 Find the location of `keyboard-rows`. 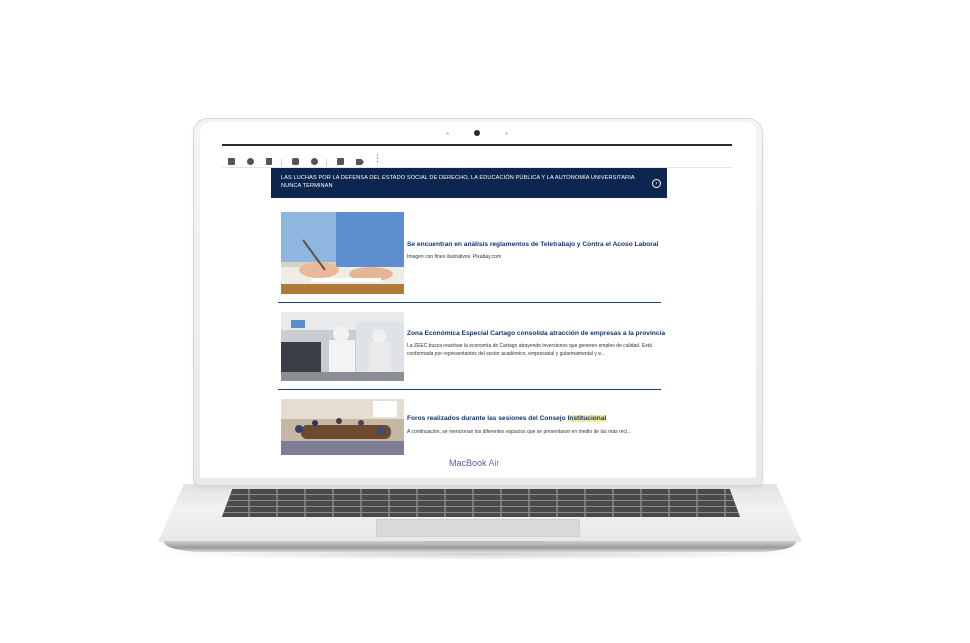

keyboard-rows is located at coordinates (481, 503).